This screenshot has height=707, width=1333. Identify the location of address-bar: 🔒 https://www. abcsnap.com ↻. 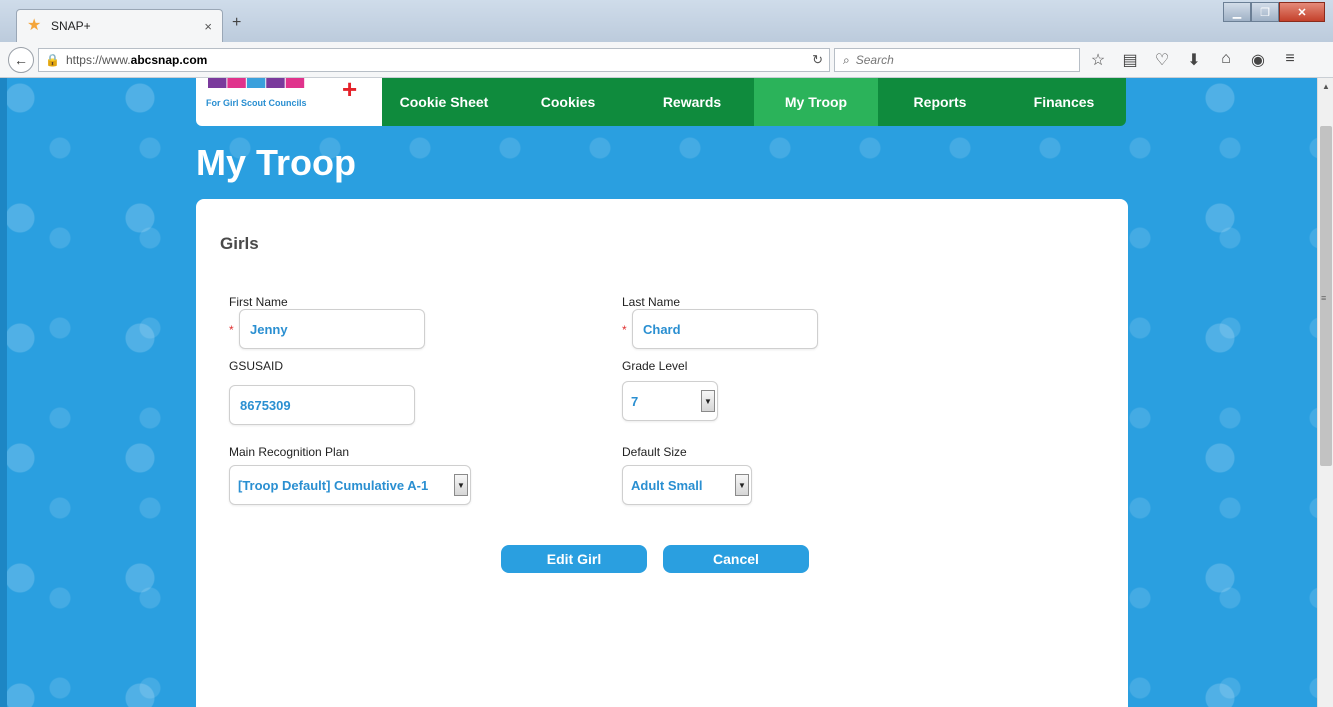
(434, 60).